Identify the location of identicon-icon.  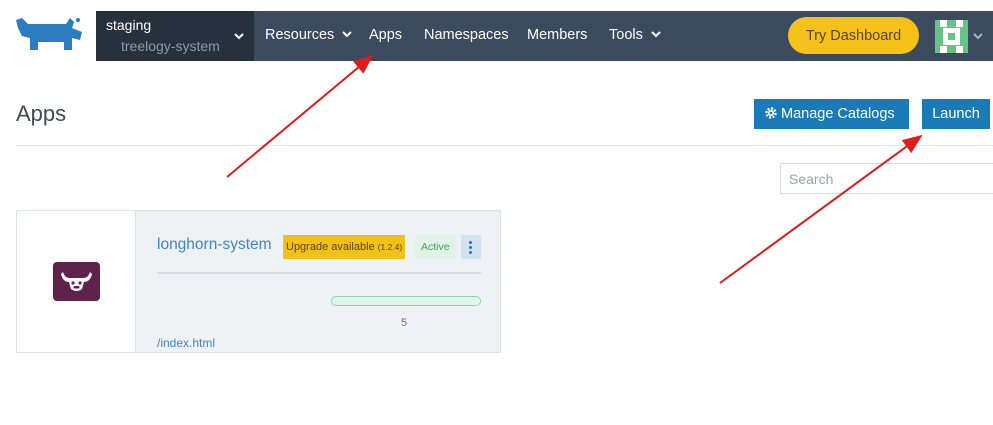
(951, 36).